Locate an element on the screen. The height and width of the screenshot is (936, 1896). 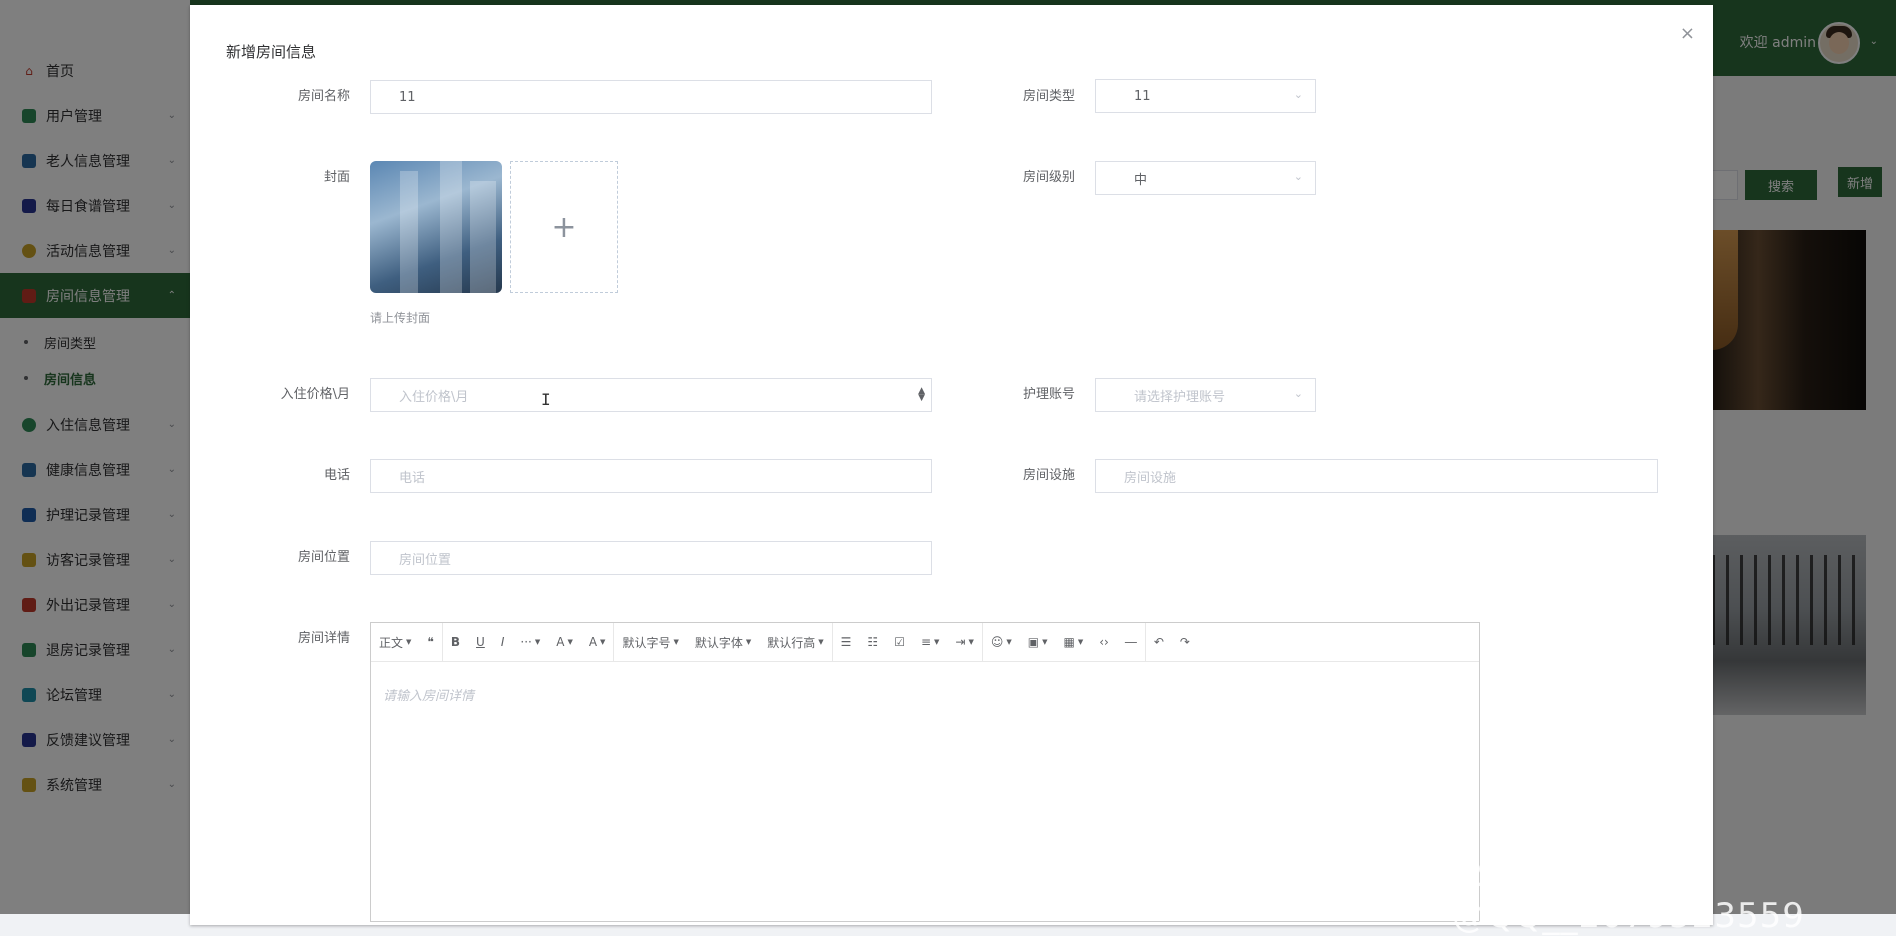
paragraph-label: 正文 is located at coordinates (391, 642).